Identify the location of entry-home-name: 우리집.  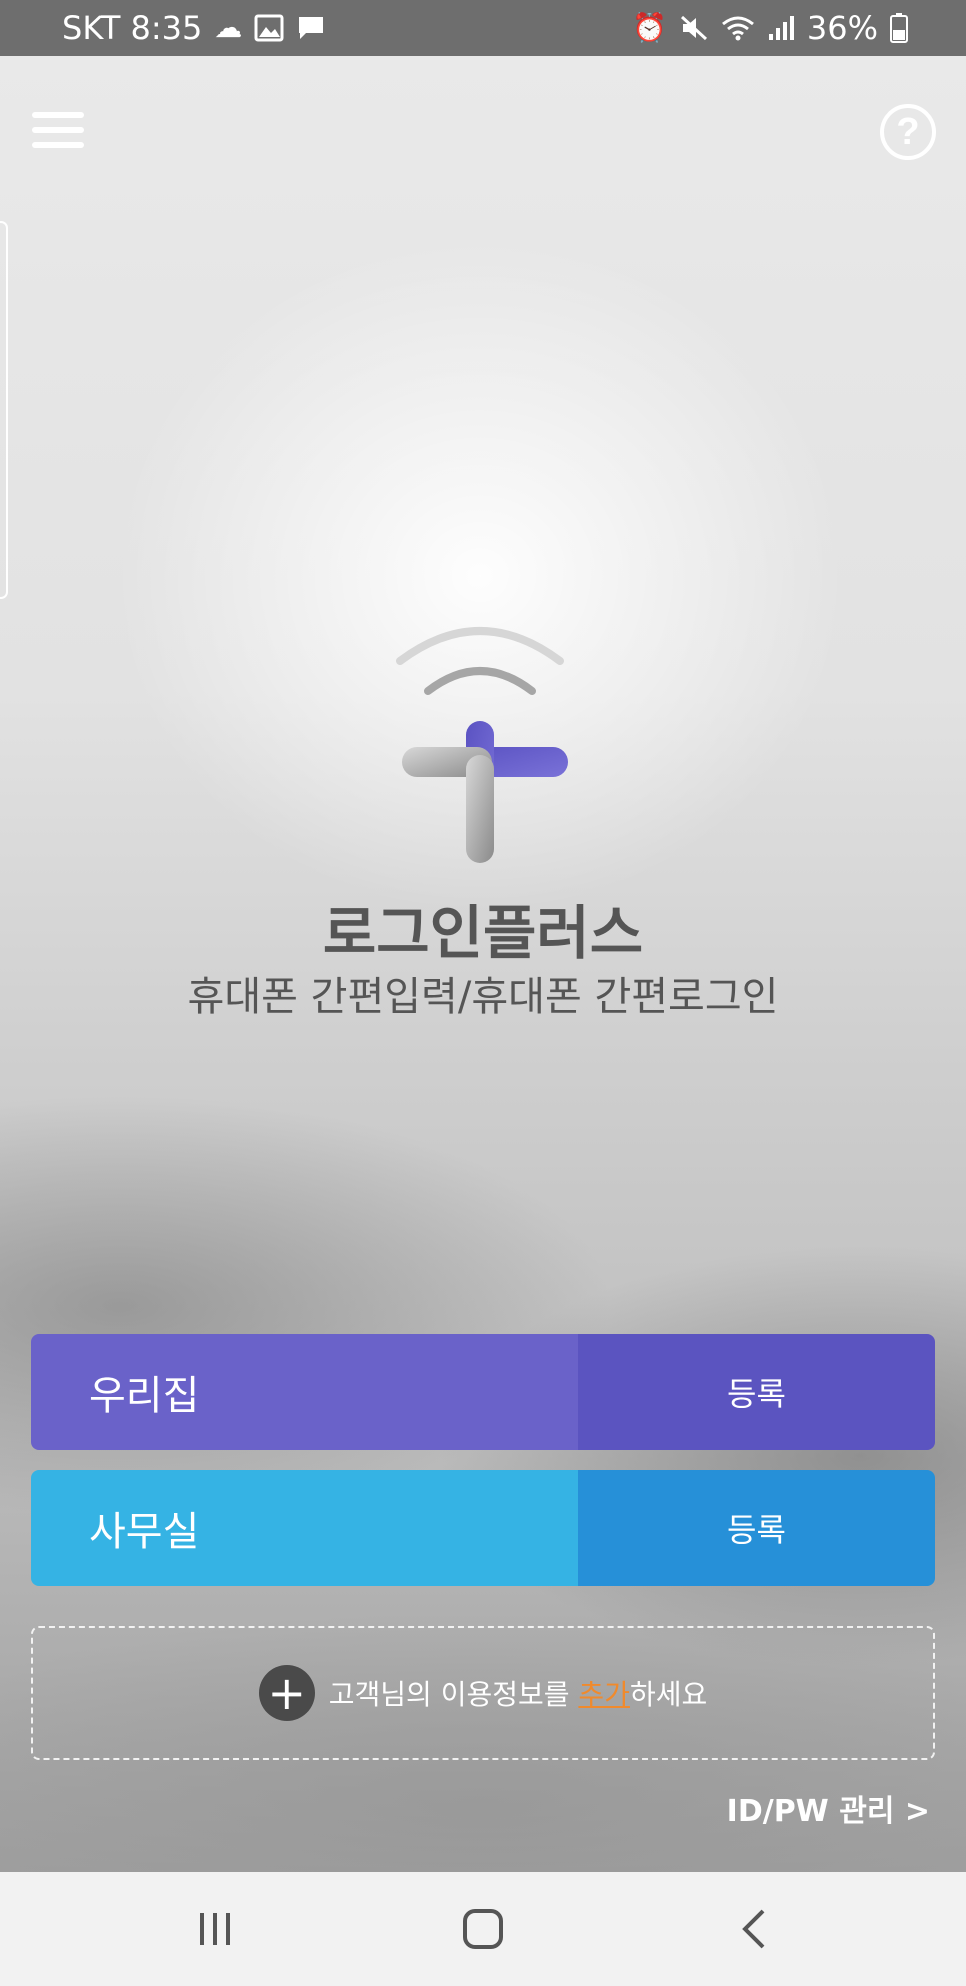
(304, 1392).